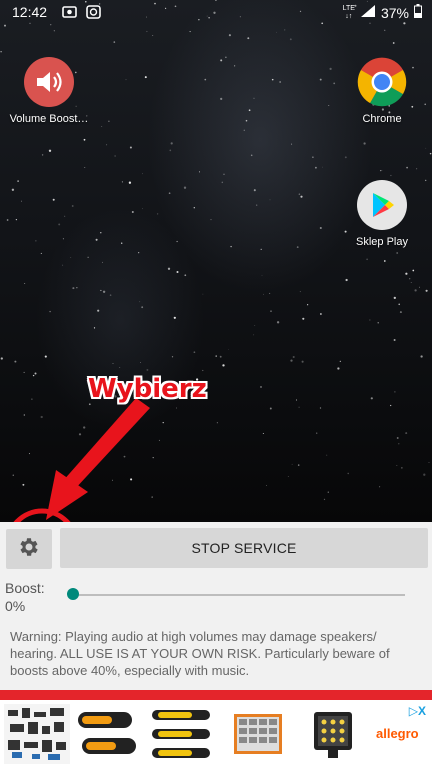 Image resolution: width=432 pixels, height=768 pixels. What do you see at coordinates (147, 389) in the screenshot?
I see `annotation-label: Wybierz` at bounding box center [147, 389].